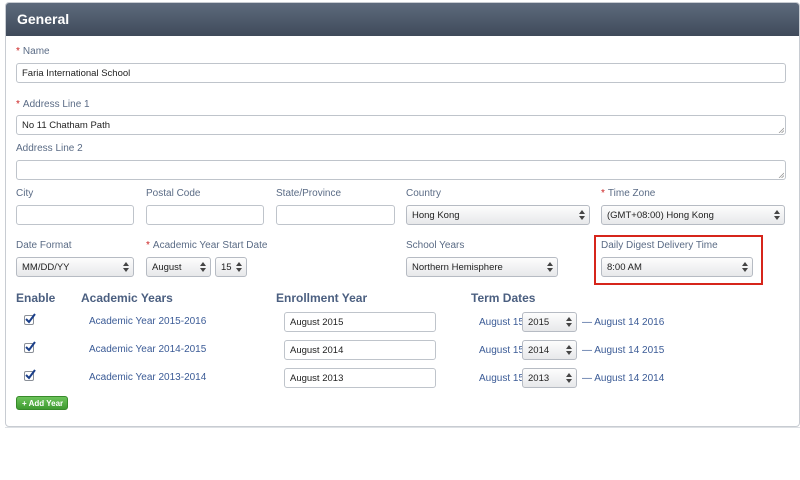 The image size is (800, 480). What do you see at coordinates (401, 170) in the screenshot?
I see `address2-input` at bounding box center [401, 170].